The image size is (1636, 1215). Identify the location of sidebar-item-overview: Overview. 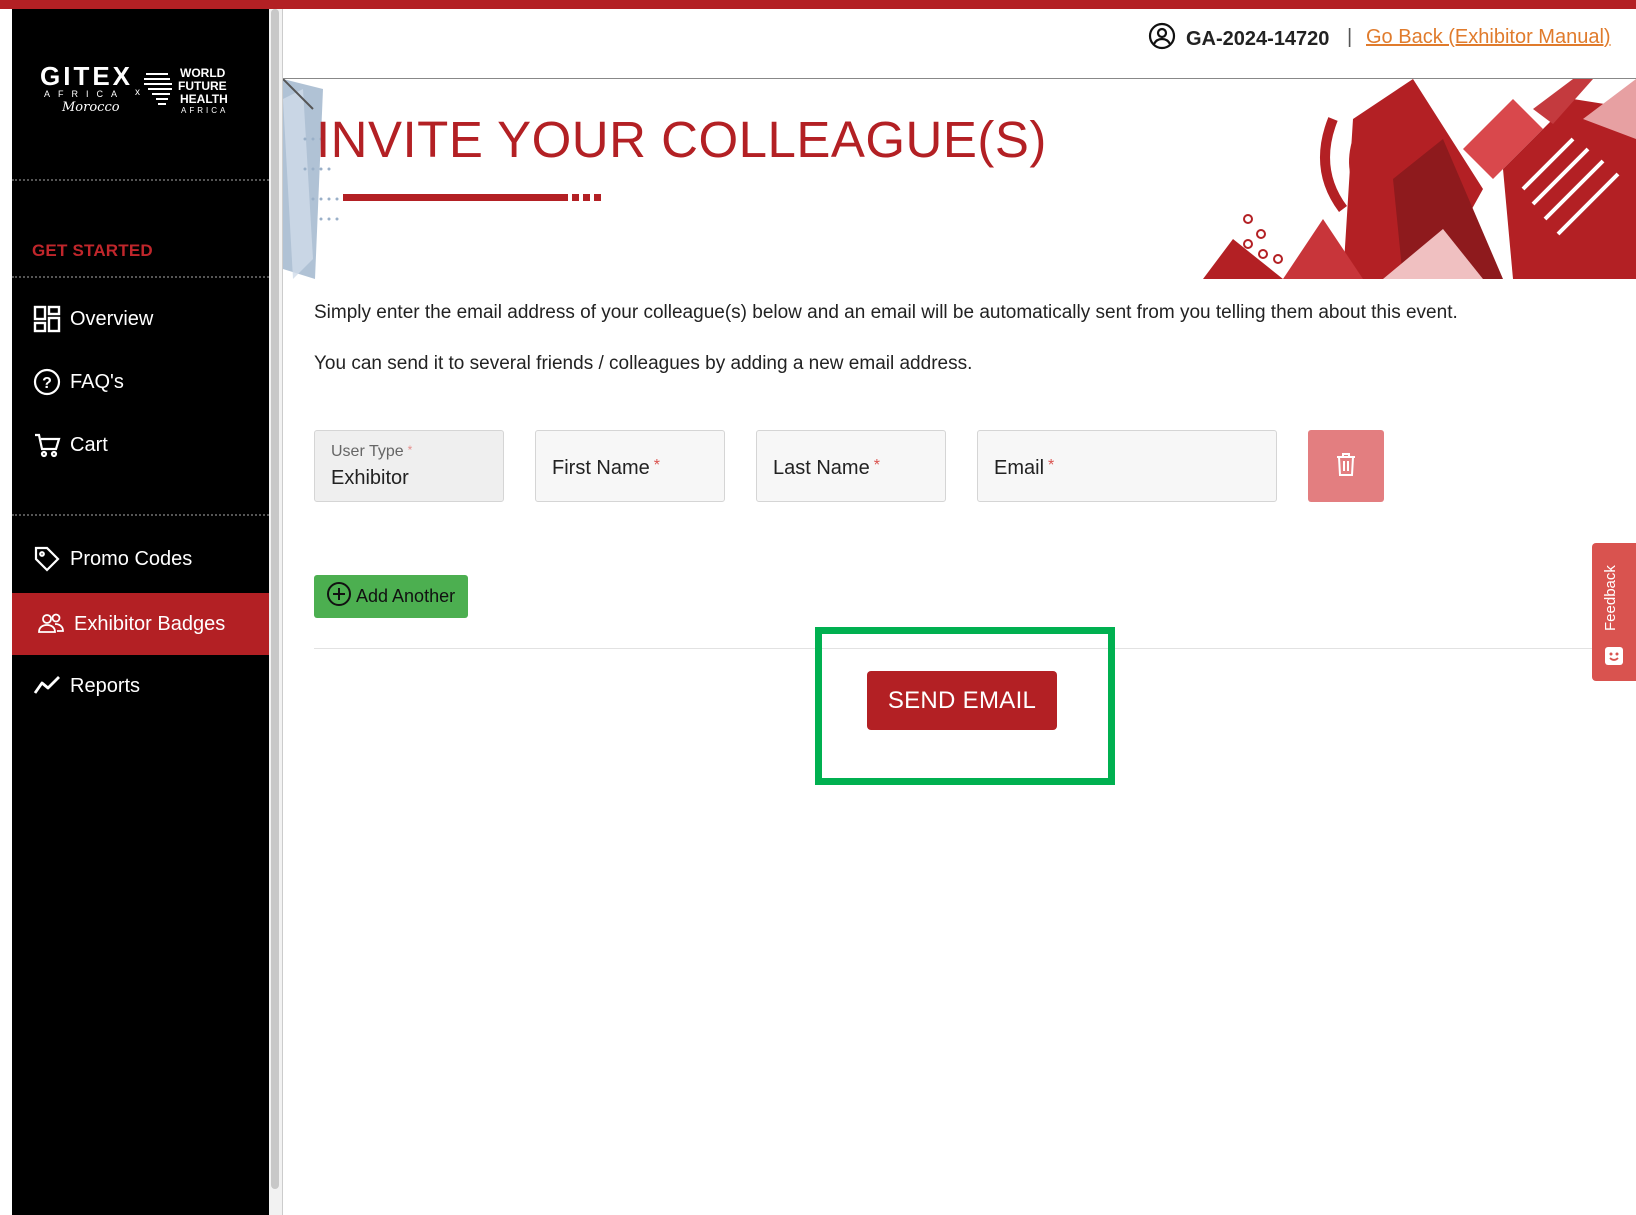
(140, 319).